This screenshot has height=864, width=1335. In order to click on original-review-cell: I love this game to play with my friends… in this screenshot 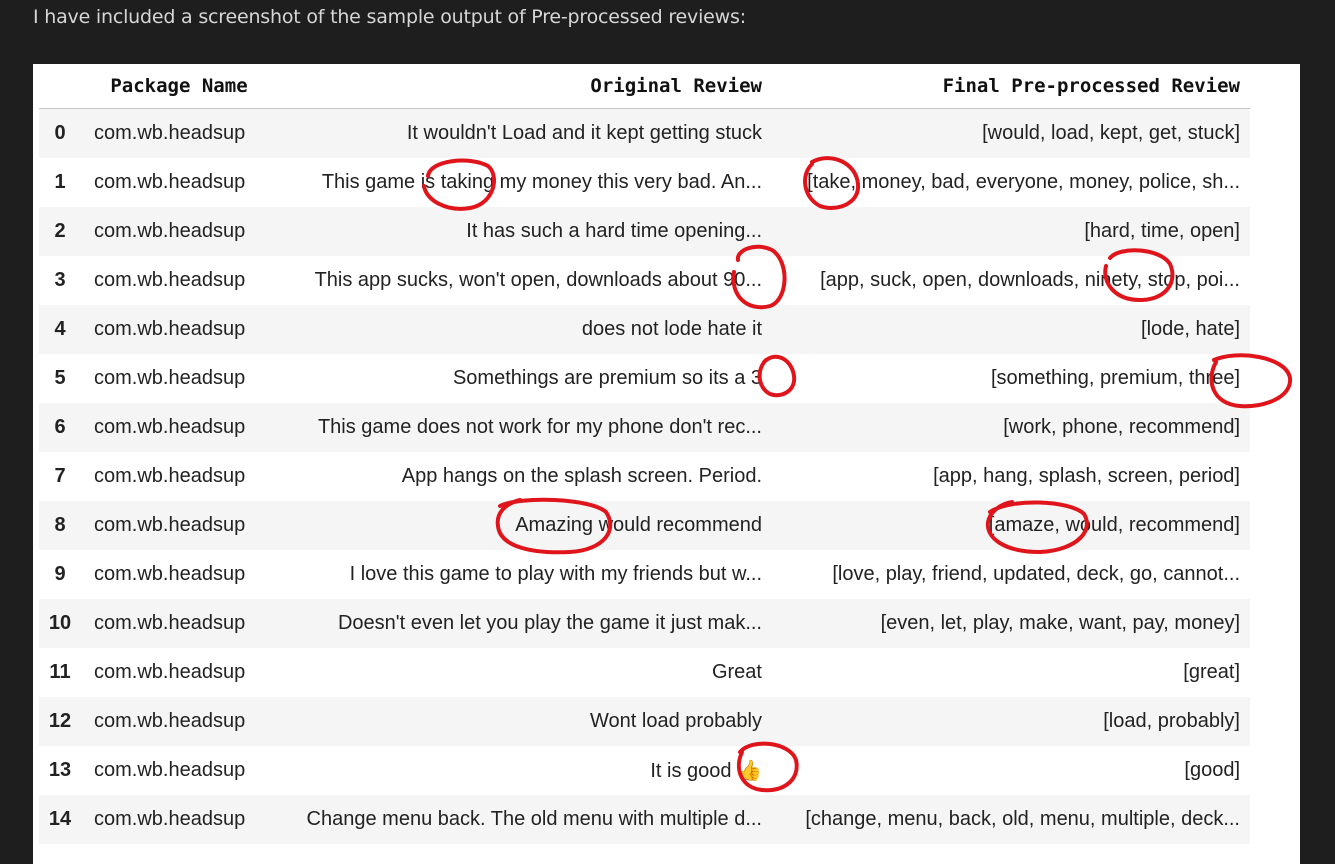, I will do `click(555, 574)`.